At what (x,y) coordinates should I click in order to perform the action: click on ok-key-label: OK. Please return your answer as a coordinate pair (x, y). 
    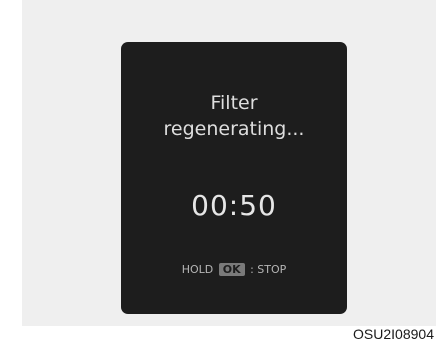
    Looking at the image, I should click on (231, 269).